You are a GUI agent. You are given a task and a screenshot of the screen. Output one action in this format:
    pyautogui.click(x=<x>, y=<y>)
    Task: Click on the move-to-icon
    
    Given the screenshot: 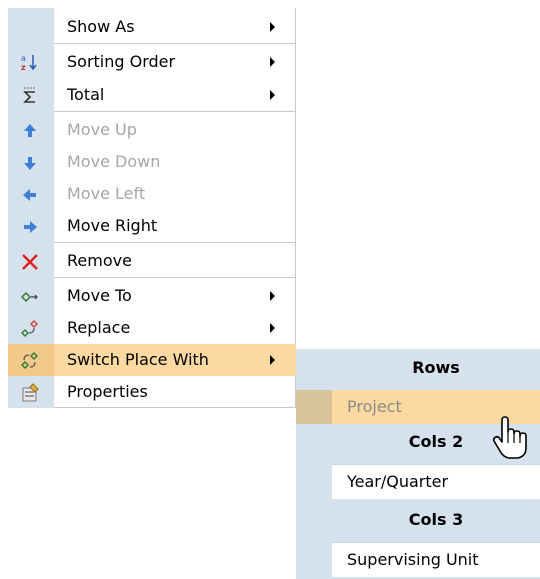 What is the action you would take?
    pyautogui.click(x=30, y=297)
    